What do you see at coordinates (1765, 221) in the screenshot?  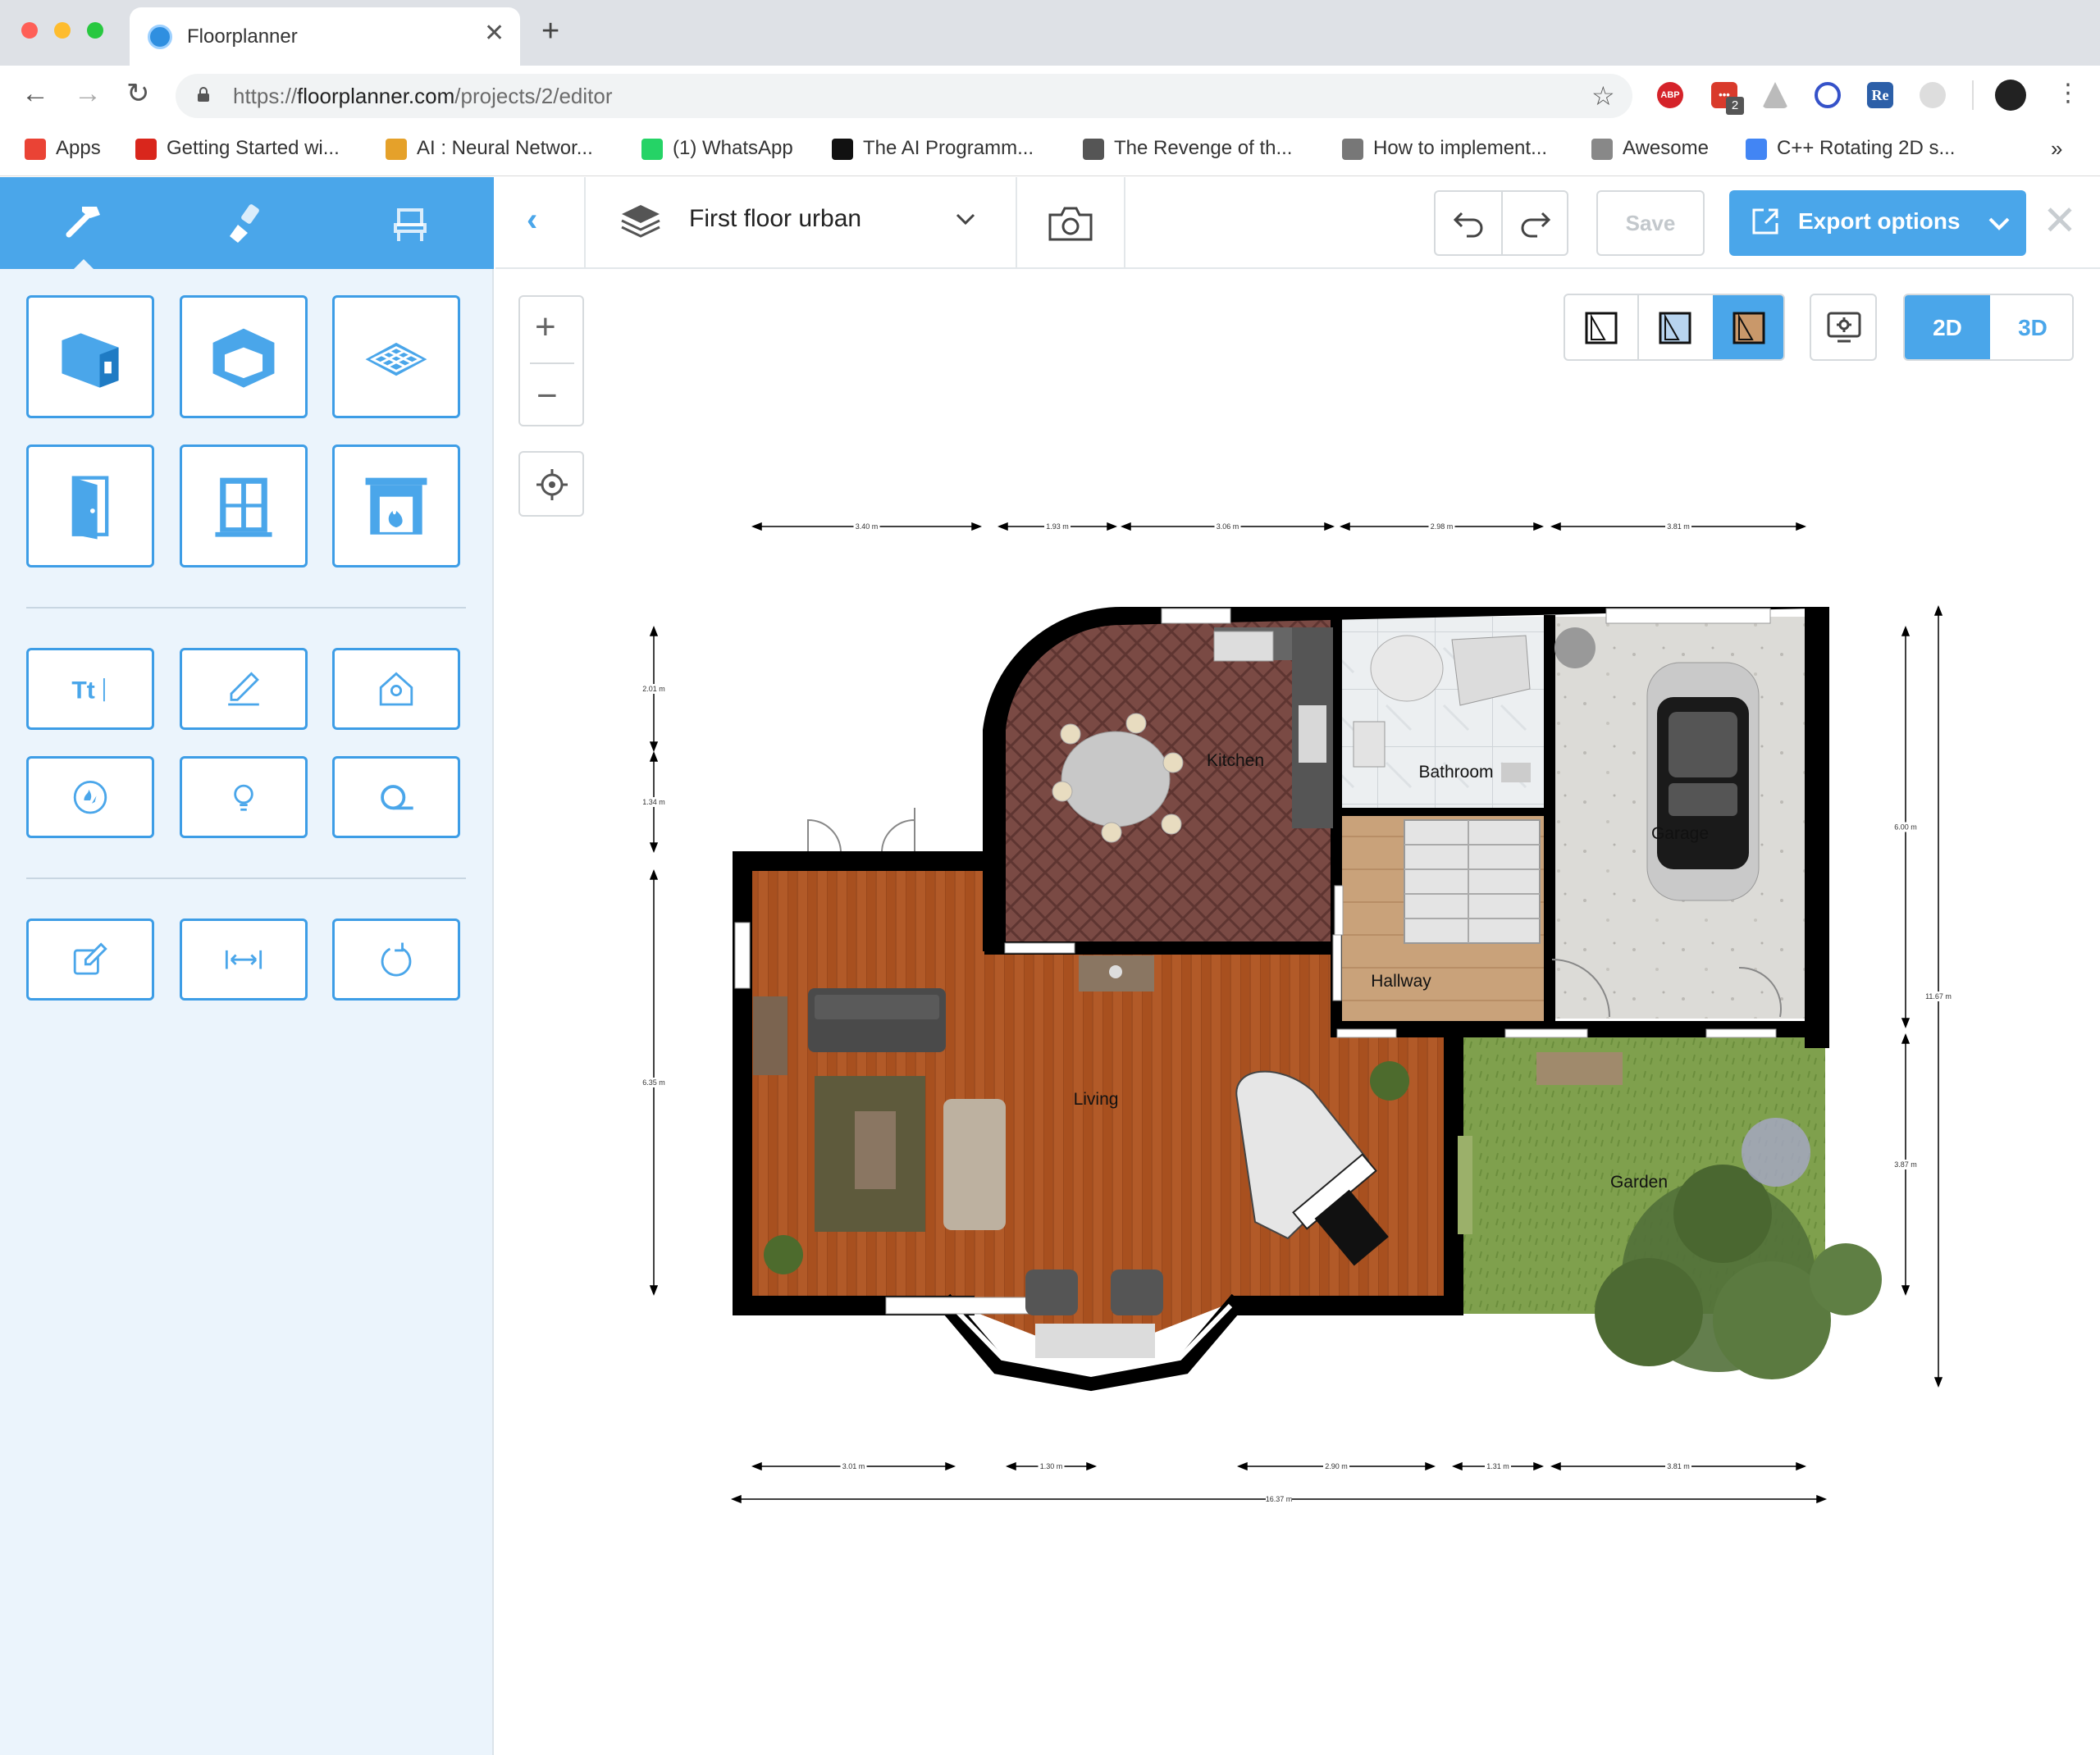 I see `export-icon` at bounding box center [1765, 221].